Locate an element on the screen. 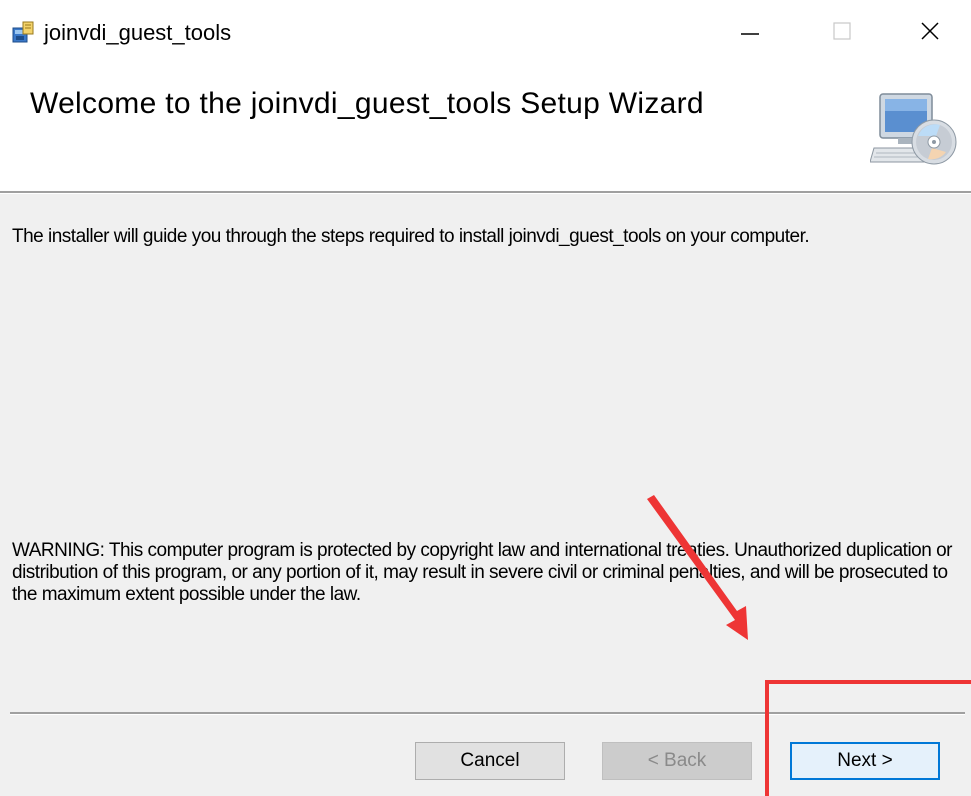 The width and height of the screenshot is (971, 796). computer-cd-icon is located at coordinates (914, 126).